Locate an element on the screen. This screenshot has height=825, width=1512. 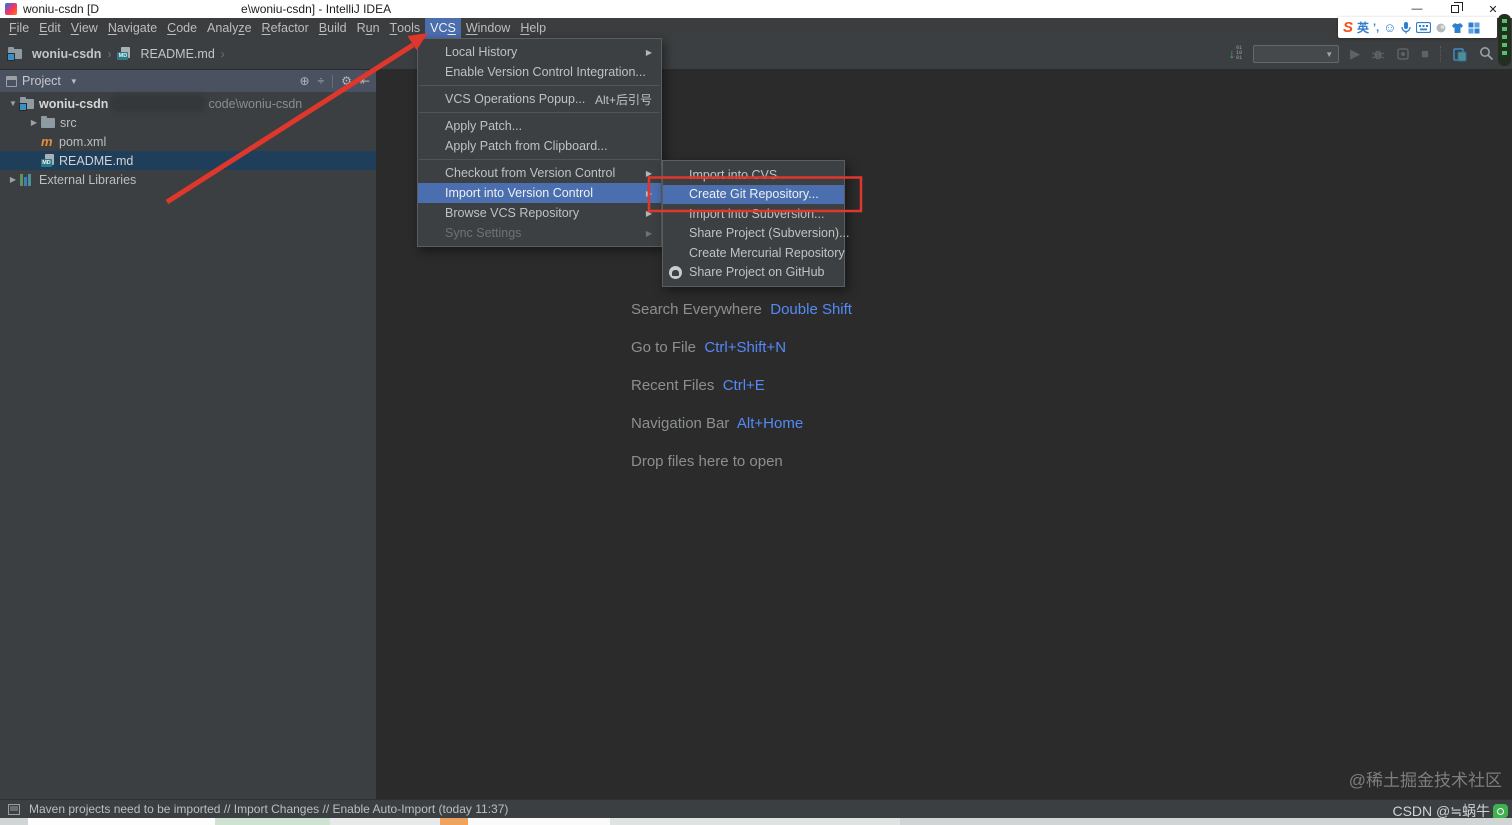
update-project-icon: ↓ 01 10 01 is located at coordinates (1236, 54).